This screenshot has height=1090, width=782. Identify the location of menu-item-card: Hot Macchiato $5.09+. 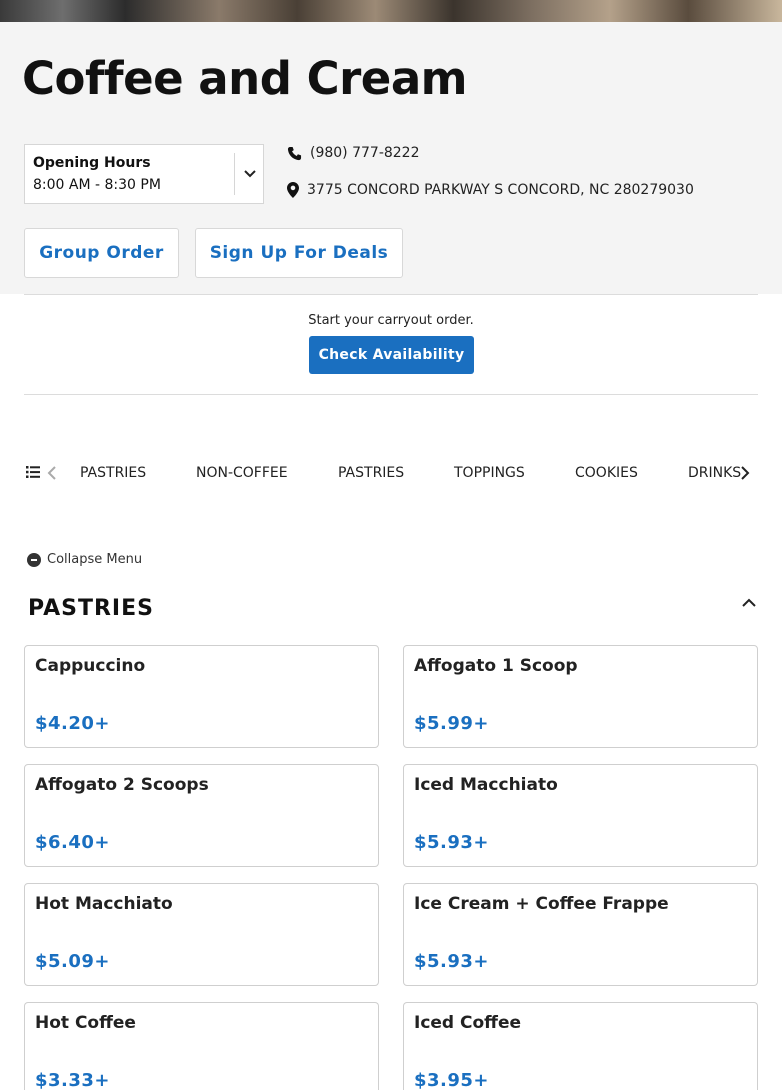
(201, 934).